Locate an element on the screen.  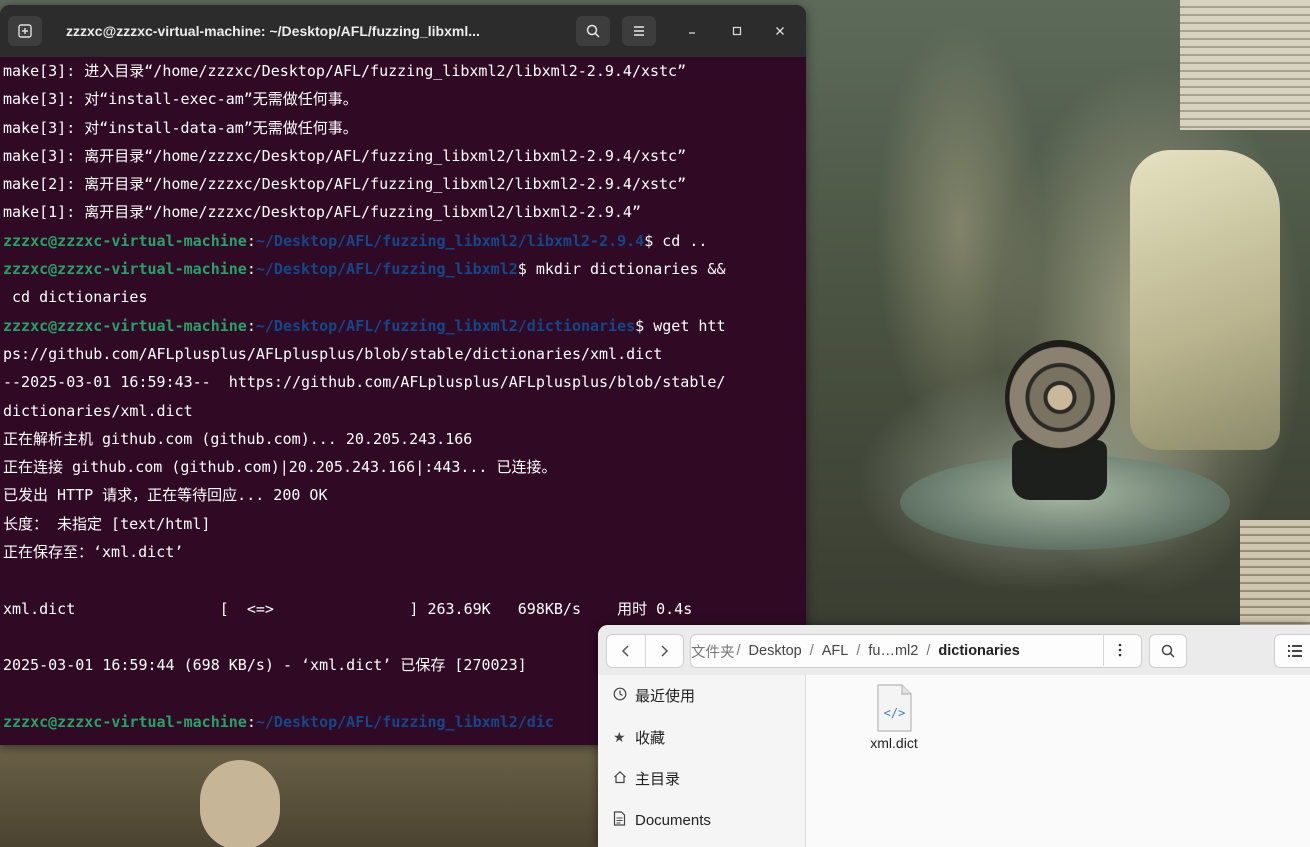
sidebar-item-recent: 最近使用 is located at coordinates (701, 696).